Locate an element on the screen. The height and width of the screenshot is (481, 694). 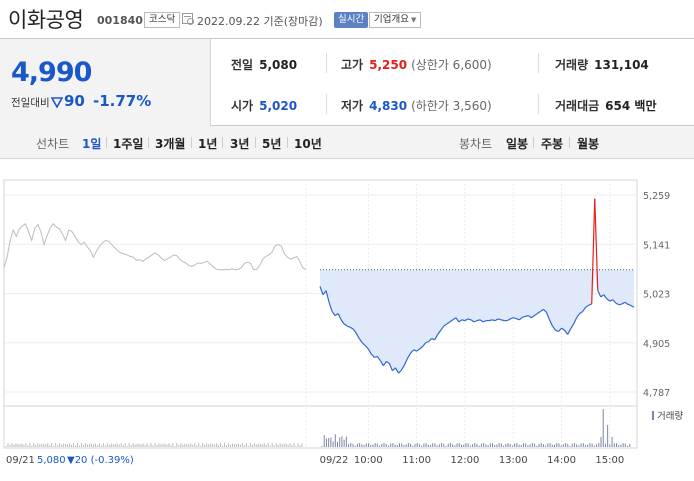
x-tick-label: 12:00 is located at coordinates (465, 460).